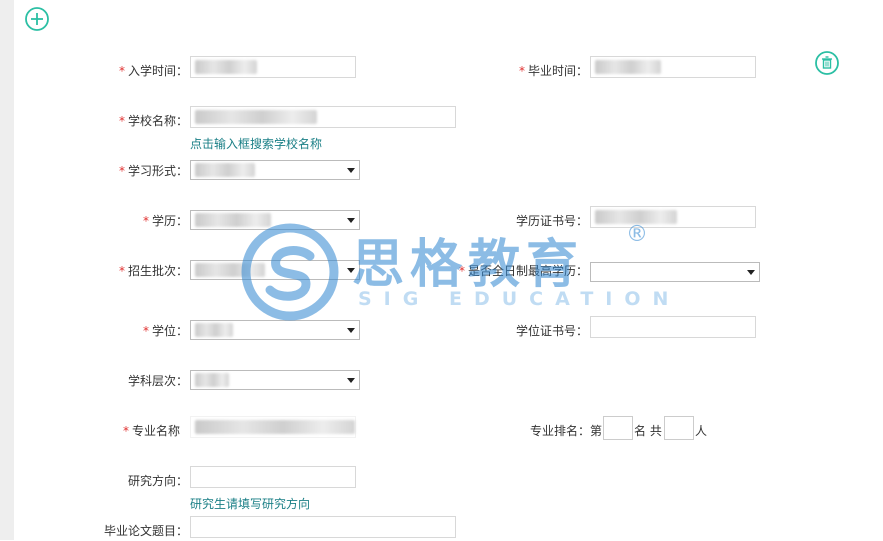 This screenshot has height=541, width=883. What do you see at coordinates (157, 121) in the screenshot?
I see `school-name-label-text: 学校名称：` at bounding box center [157, 121].